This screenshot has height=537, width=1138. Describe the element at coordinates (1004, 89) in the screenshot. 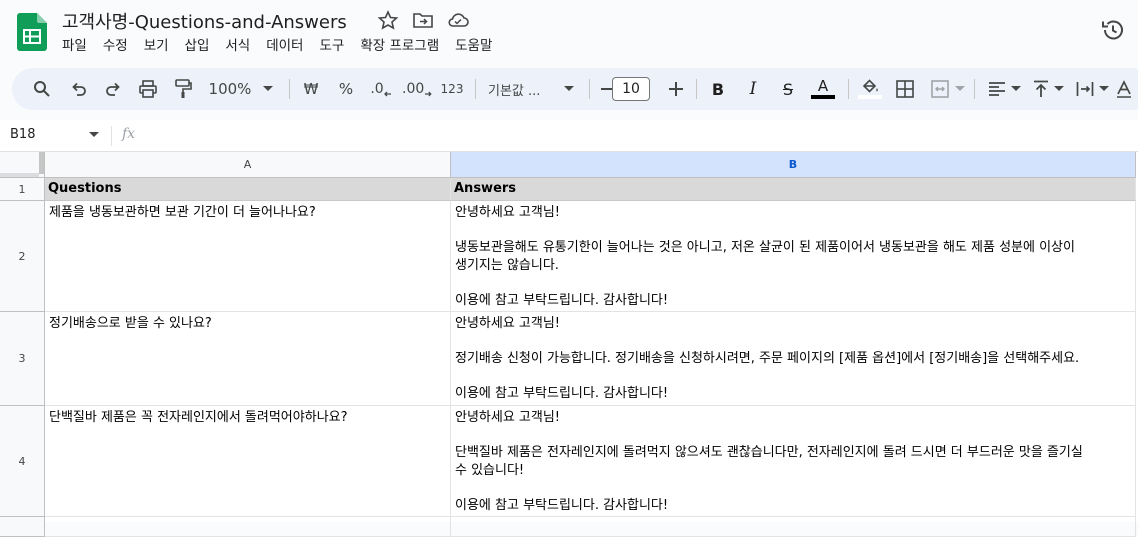

I see `horizontal-align-icon` at that location.